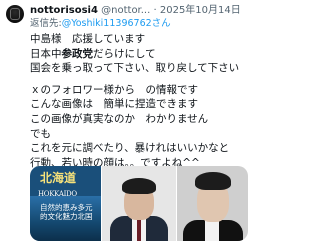 The height and width of the screenshot is (241, 320). I want to click on party-name: 参政党, so click(77, 53).